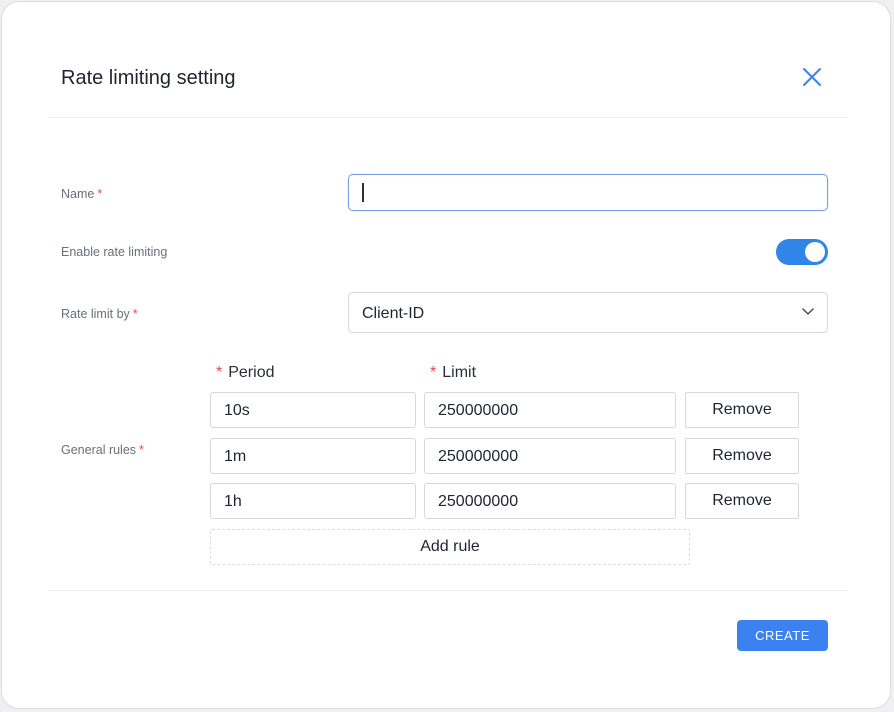 Image resolution: width=894 pixels, height=712 pixels. Describe the element at coordinates (148, 78) in the screenshot. I see `dialog-title: Rate limiting setting` at that location.